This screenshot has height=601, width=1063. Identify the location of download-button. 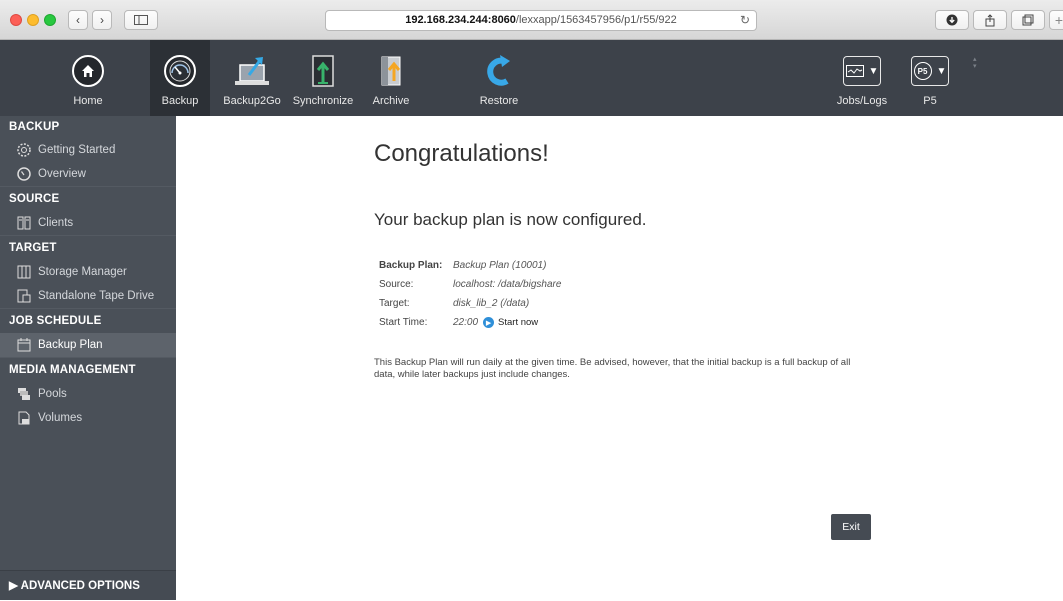
(952, 20).